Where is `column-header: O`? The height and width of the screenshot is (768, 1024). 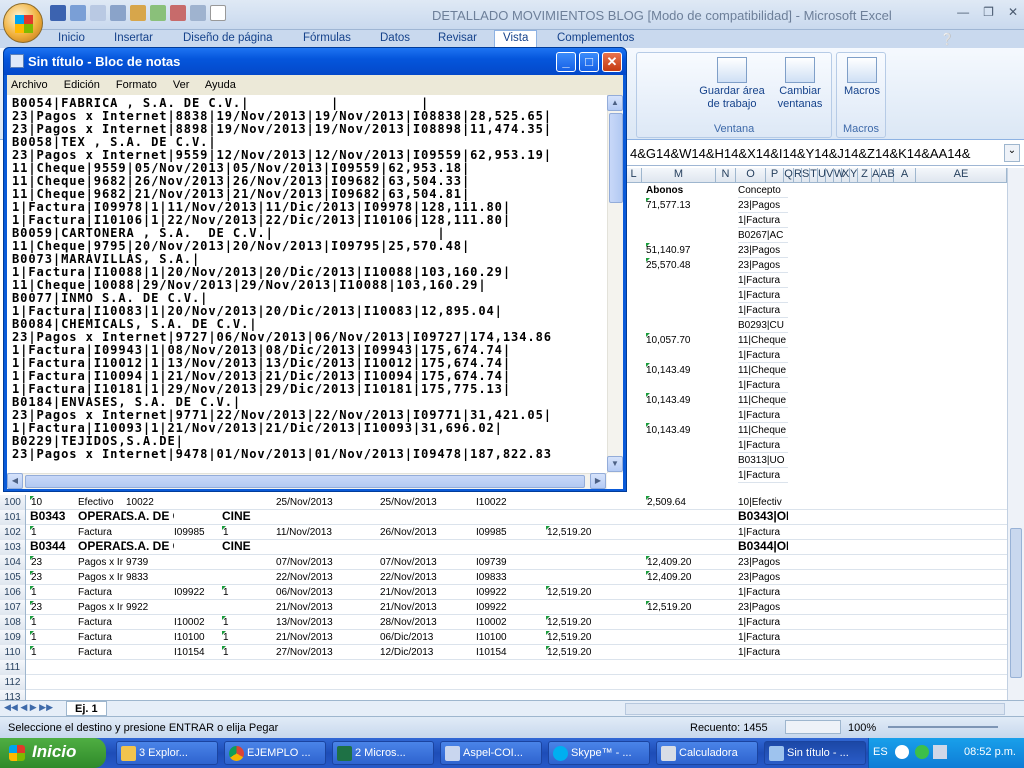 column-header: O is located at coordinates (751, 175).